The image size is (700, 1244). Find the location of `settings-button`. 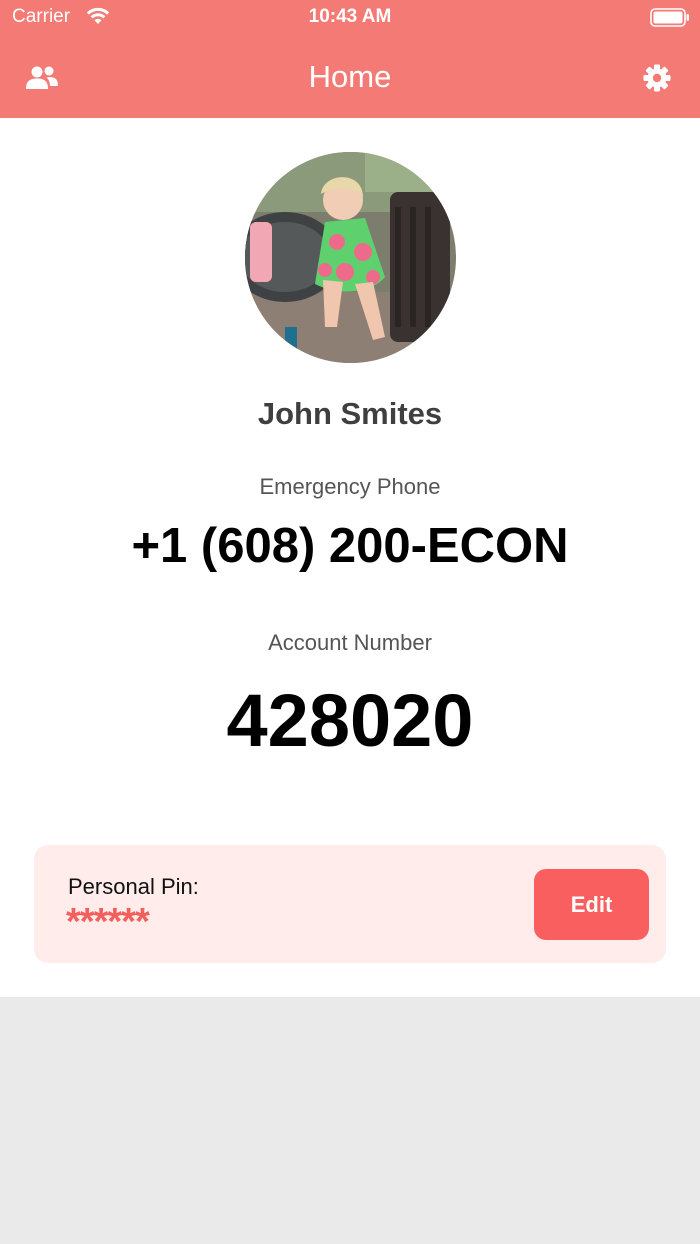

settings-button is located at coordinates (657, 78).